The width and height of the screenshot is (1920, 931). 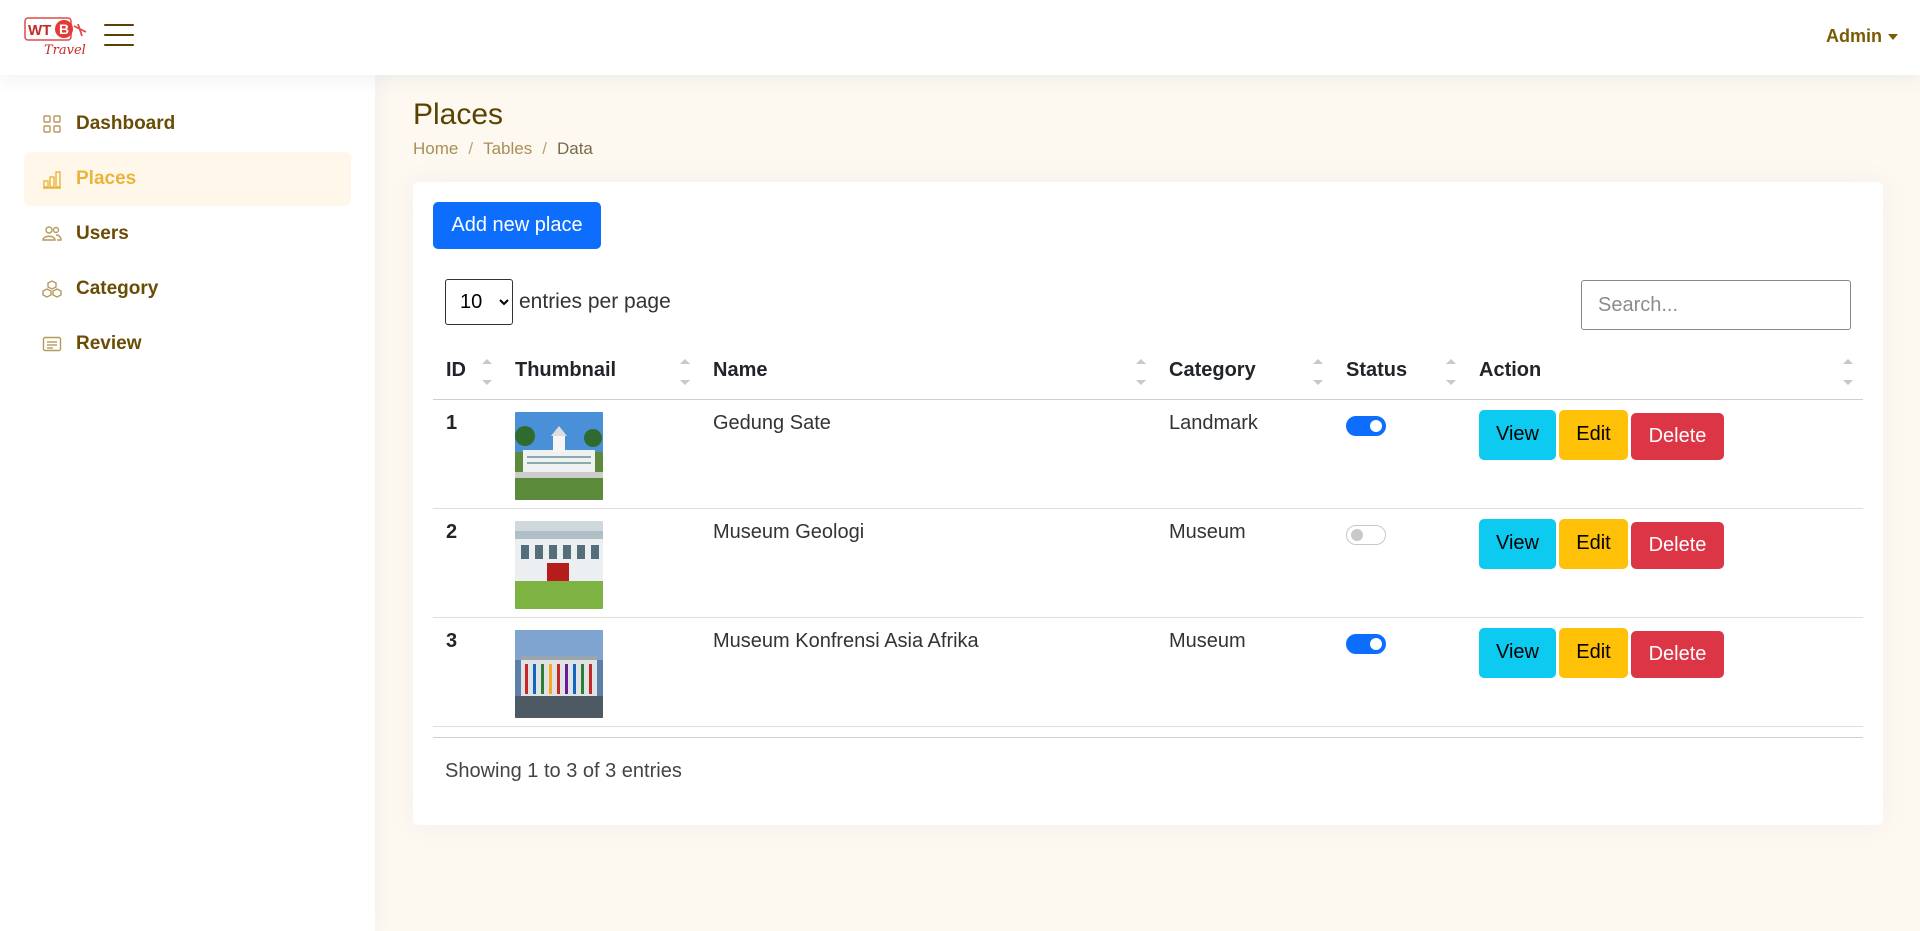 I want to click on column-header-action: Action, so click(x=1664, y=371).